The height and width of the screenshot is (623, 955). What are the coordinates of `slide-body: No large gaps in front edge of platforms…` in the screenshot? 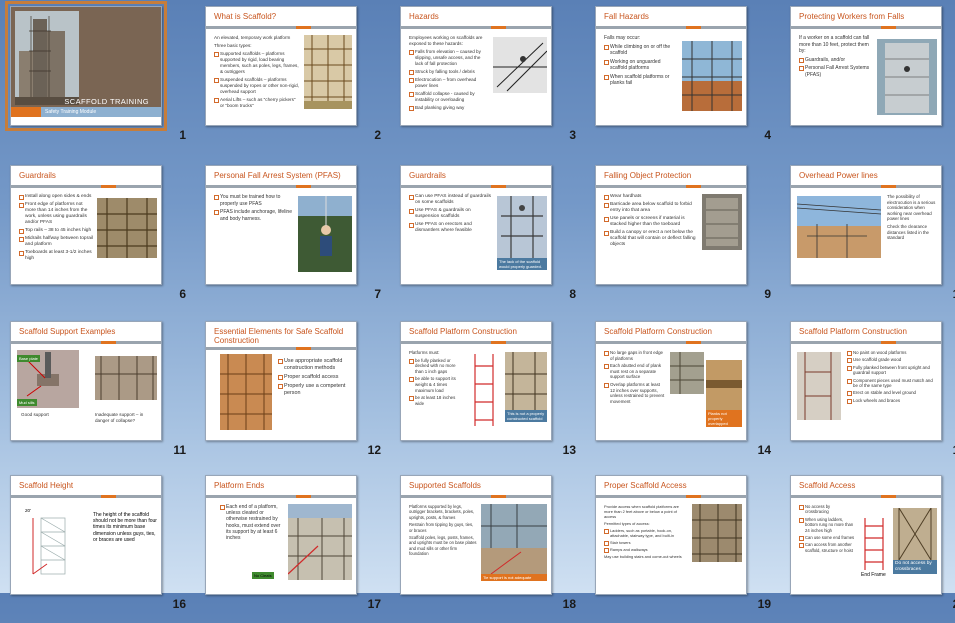 It's located at (635, 378).